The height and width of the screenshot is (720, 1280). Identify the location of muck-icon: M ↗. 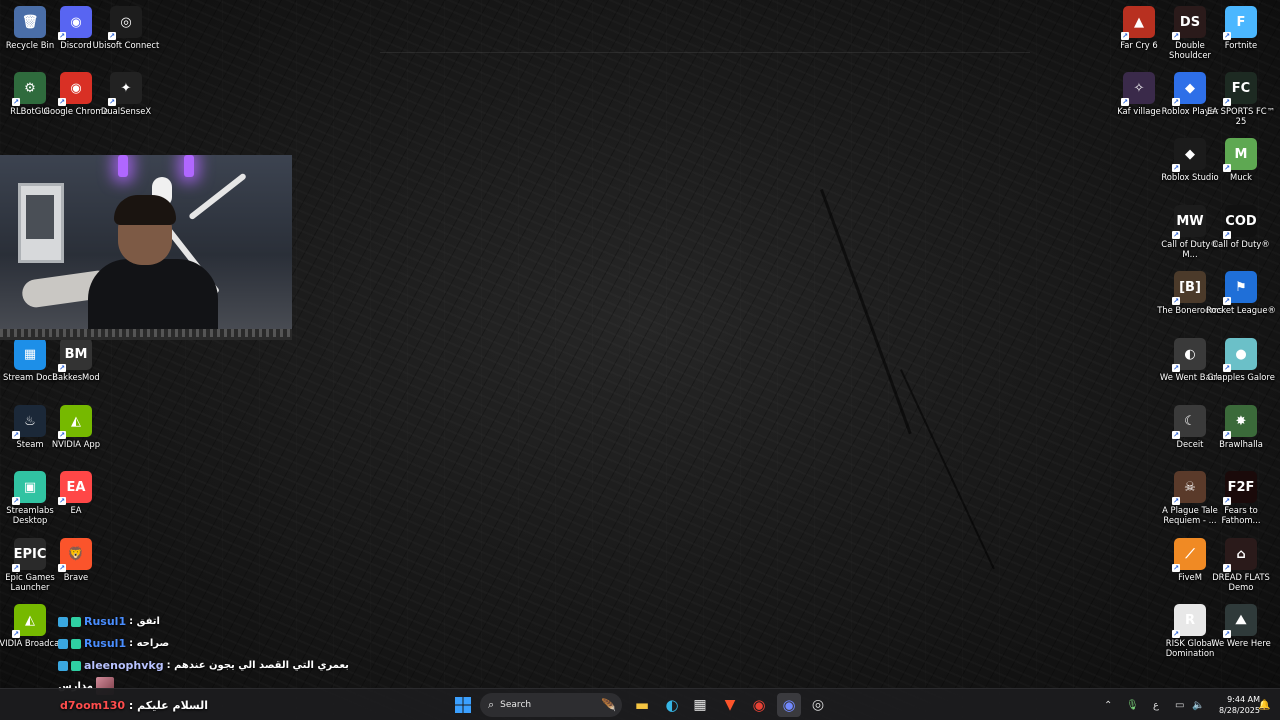
(1240, 155).